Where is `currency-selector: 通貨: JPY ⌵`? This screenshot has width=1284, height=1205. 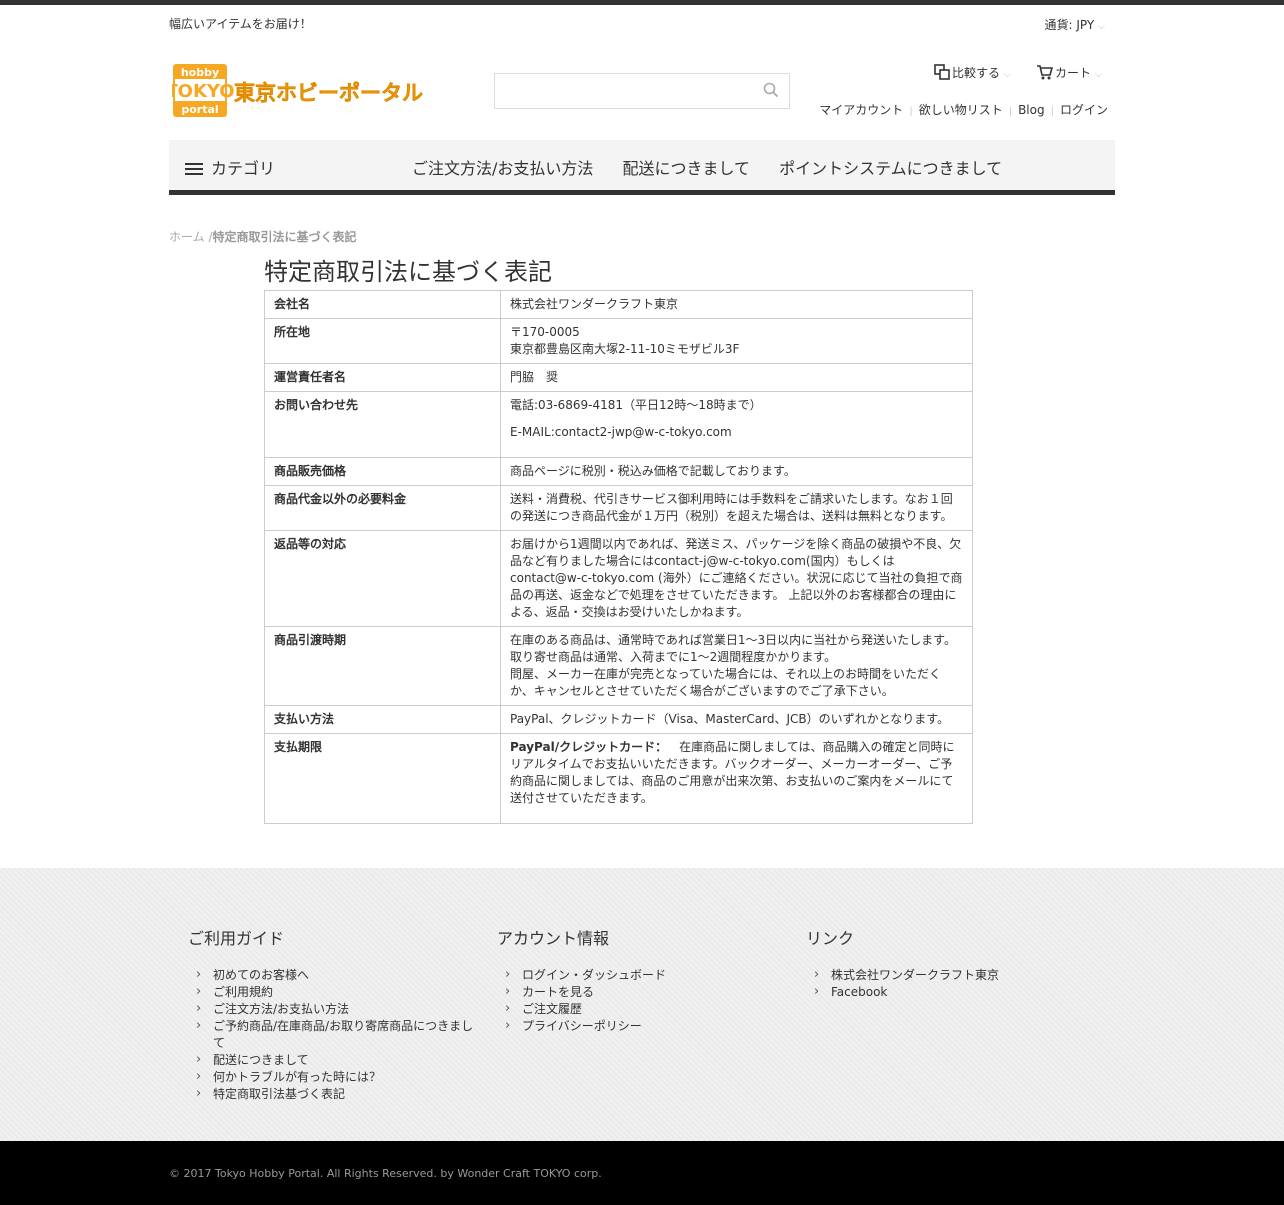
currency-selector: 通貨: JPY ⌵ is located at coordinates (1074, 24).